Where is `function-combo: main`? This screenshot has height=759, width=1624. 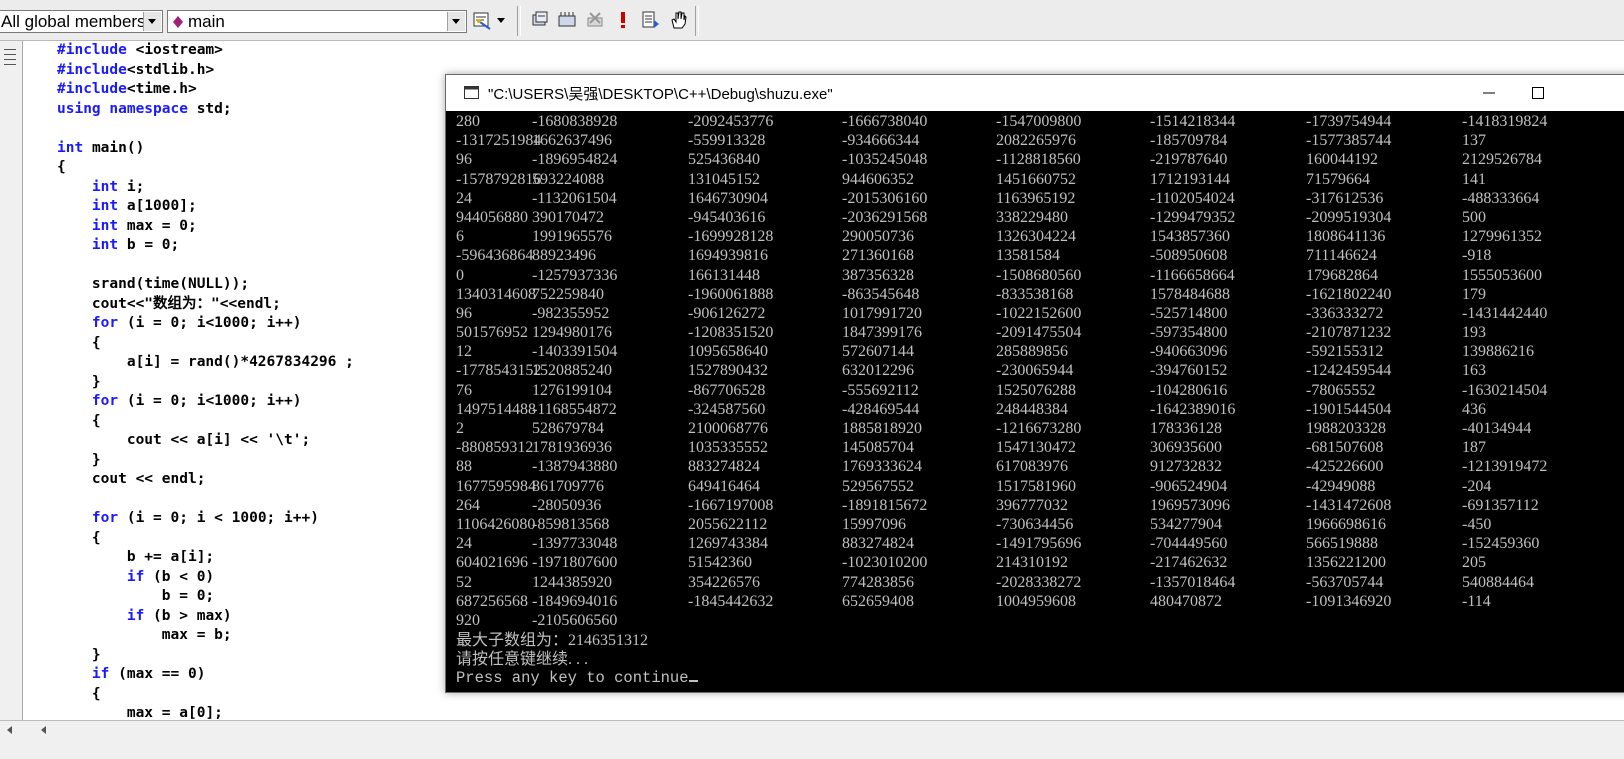
function-combo: main is located at coordinates (317, 21).